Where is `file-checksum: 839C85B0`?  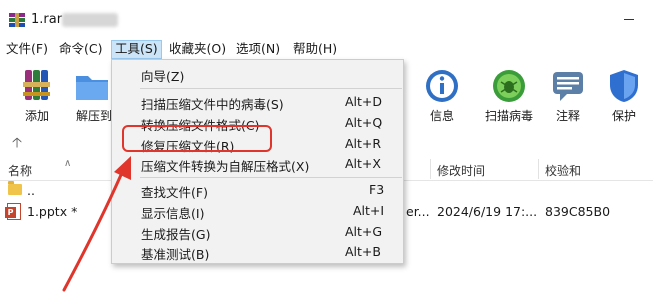
file-checksum: 839C85B0 is located at coordinates (578, 211).